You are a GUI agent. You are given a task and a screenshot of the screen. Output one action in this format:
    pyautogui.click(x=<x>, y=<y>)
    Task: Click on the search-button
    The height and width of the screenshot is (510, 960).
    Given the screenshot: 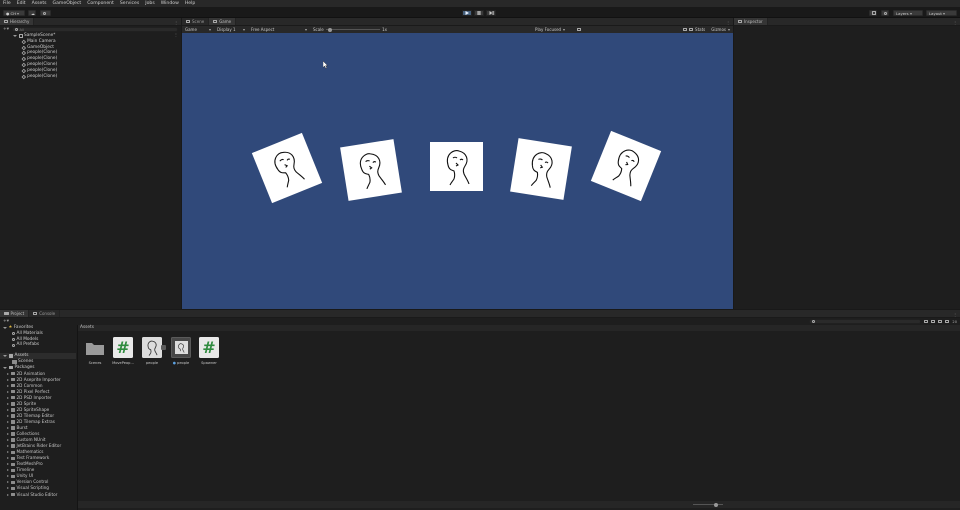 What is the action you would take?
    pyautogui.click(x=45, y=12)
    